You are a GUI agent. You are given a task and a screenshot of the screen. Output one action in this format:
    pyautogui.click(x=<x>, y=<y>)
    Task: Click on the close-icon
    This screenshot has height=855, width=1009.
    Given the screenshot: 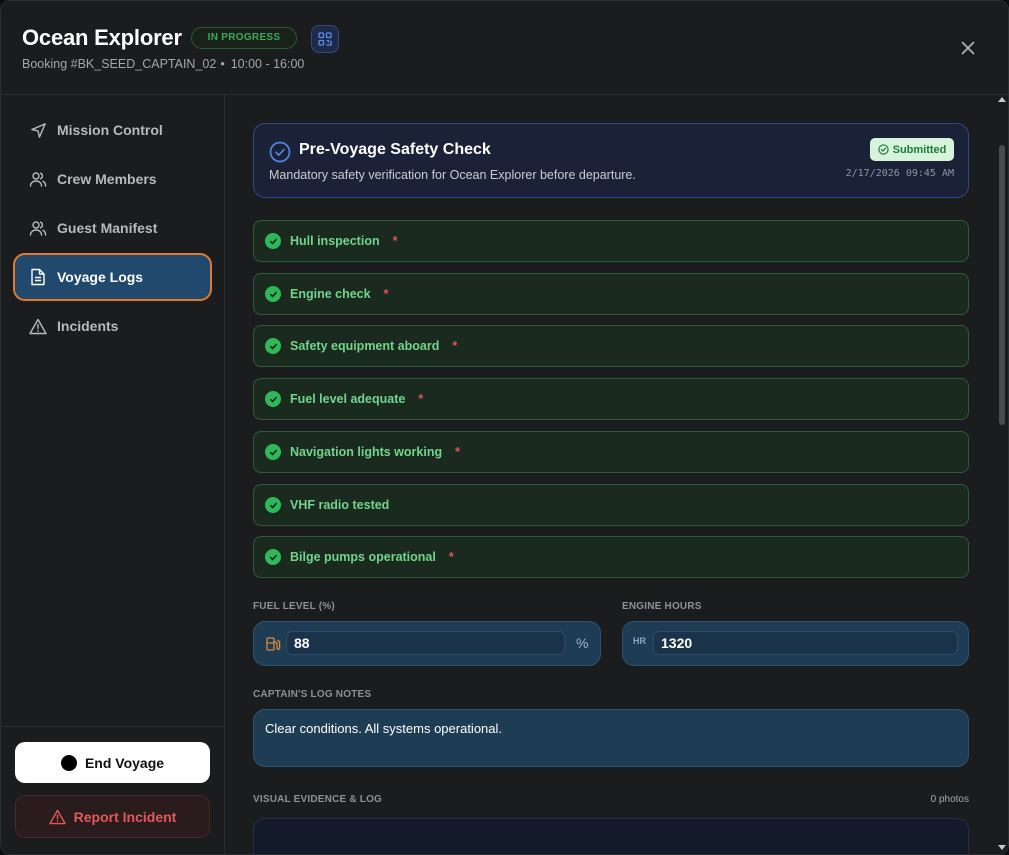 What is the action you would take?
    pyautogui.click(x=968, y=48)
    